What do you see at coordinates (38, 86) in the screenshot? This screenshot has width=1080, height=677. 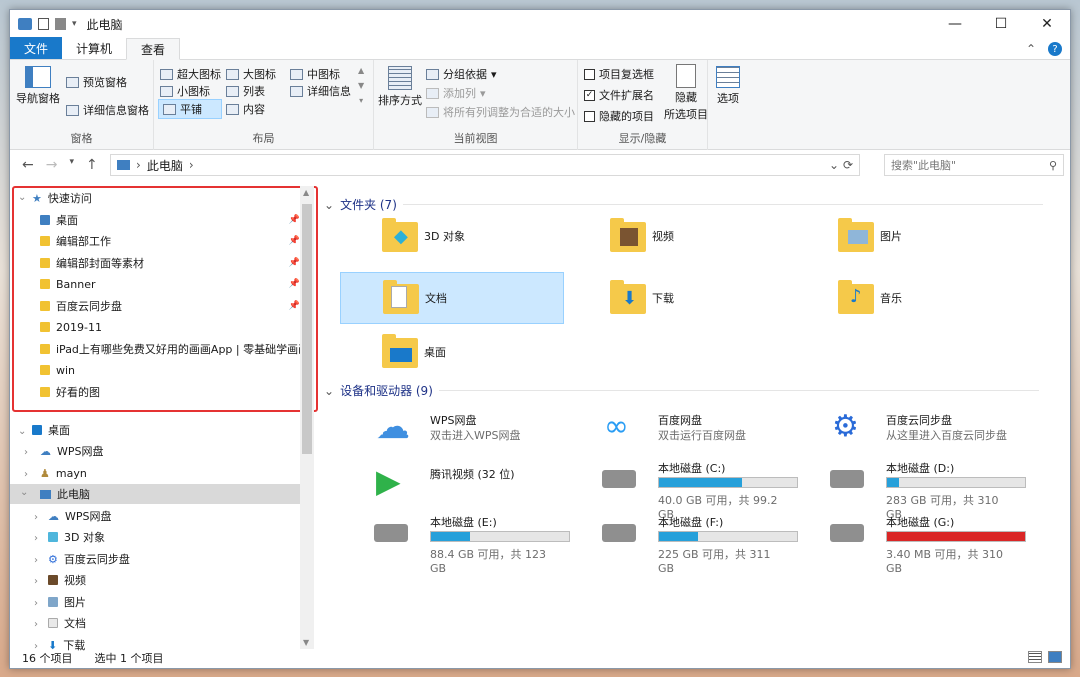 I see `nav-pane-button: 导航窗格` at bounding box center [38, 86].